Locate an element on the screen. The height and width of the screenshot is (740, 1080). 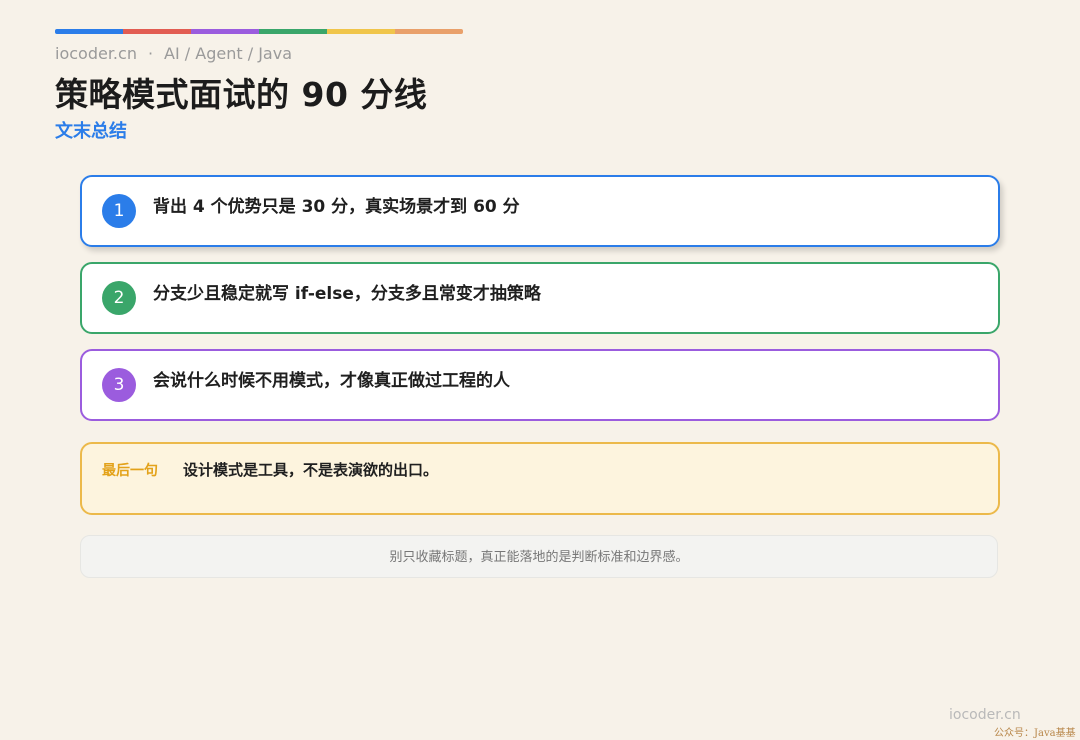
category-path: AI / Agent / Java is located at coordinates (228, 53).